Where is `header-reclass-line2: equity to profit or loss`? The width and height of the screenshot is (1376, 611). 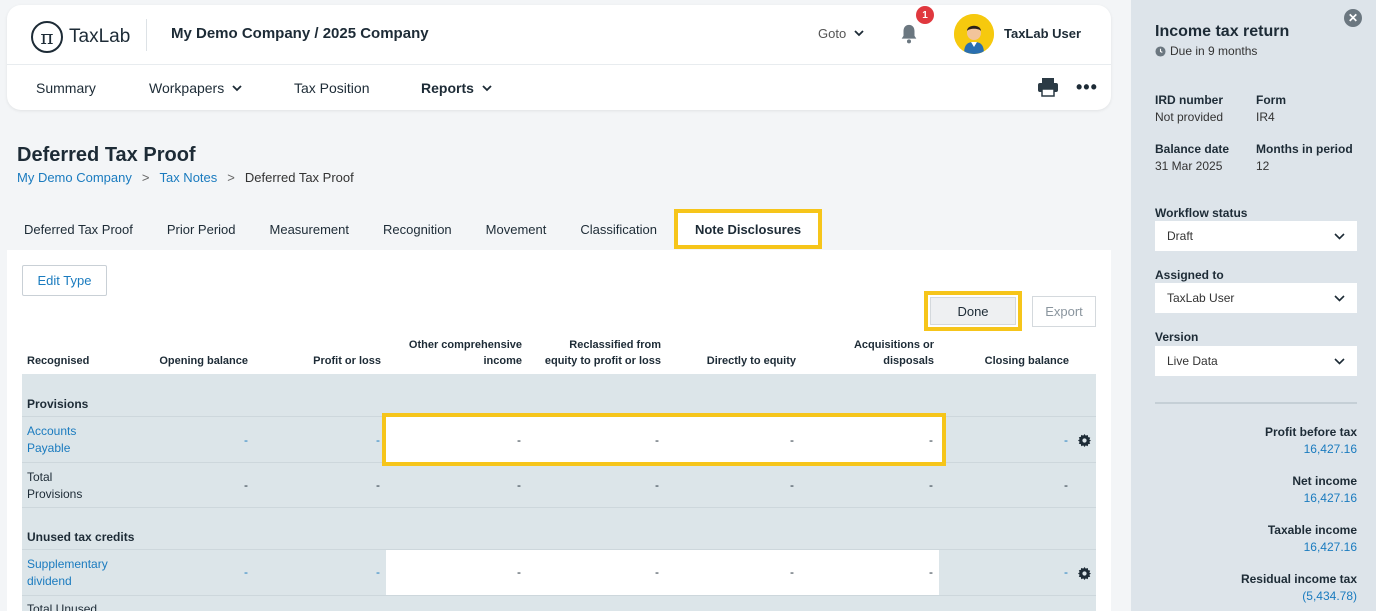 header-reclass-line2: equity to profit or loss is located at coordinates (602, 361).